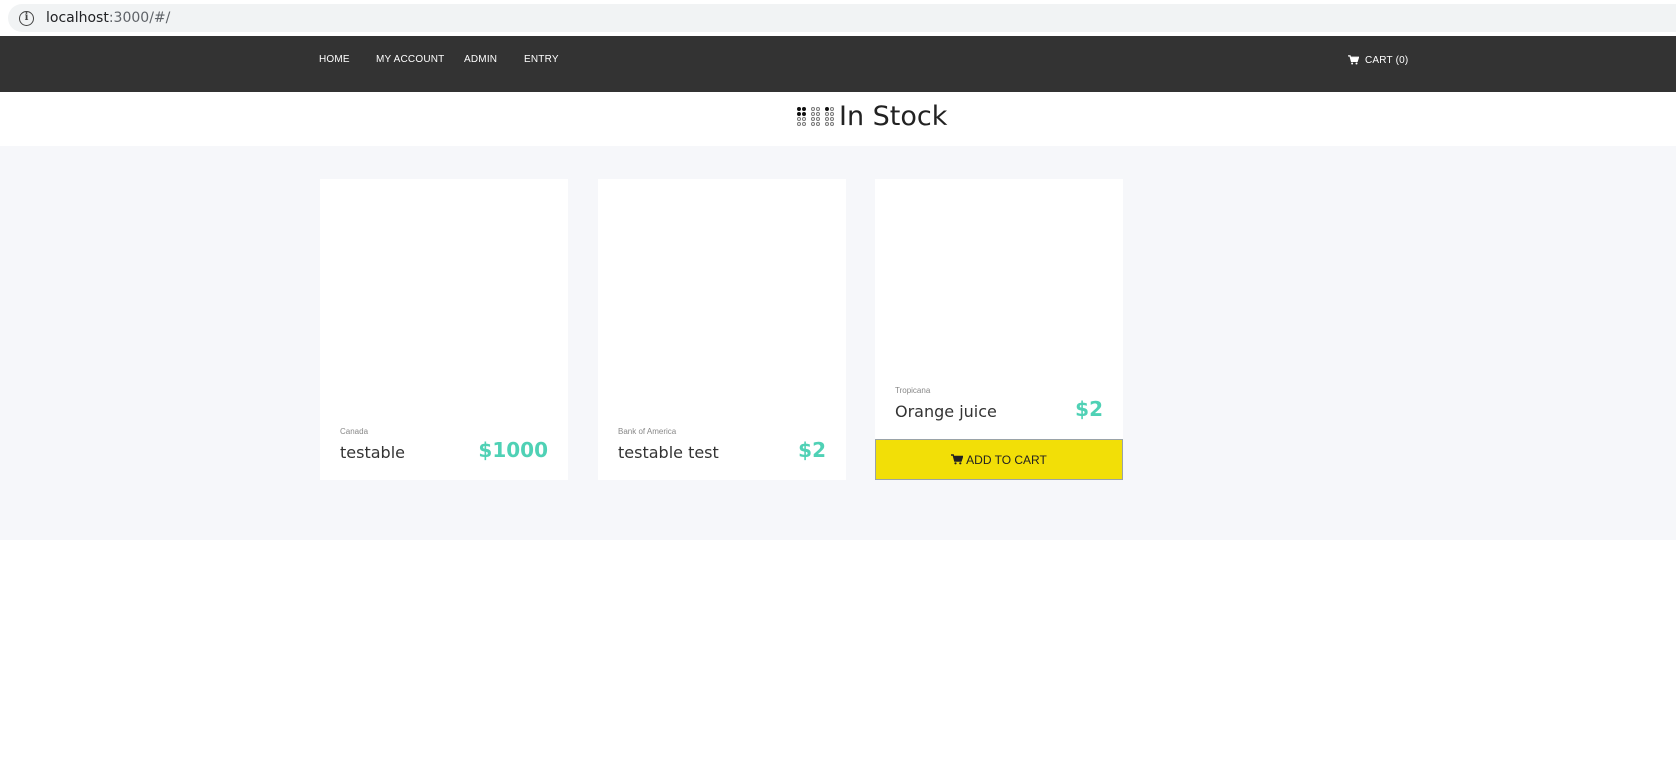  Describe the element at coordinates (999, 329) in the screenshot. I see `product-card: Tropicana Orange juice $2 ADD TO CART` at that location.